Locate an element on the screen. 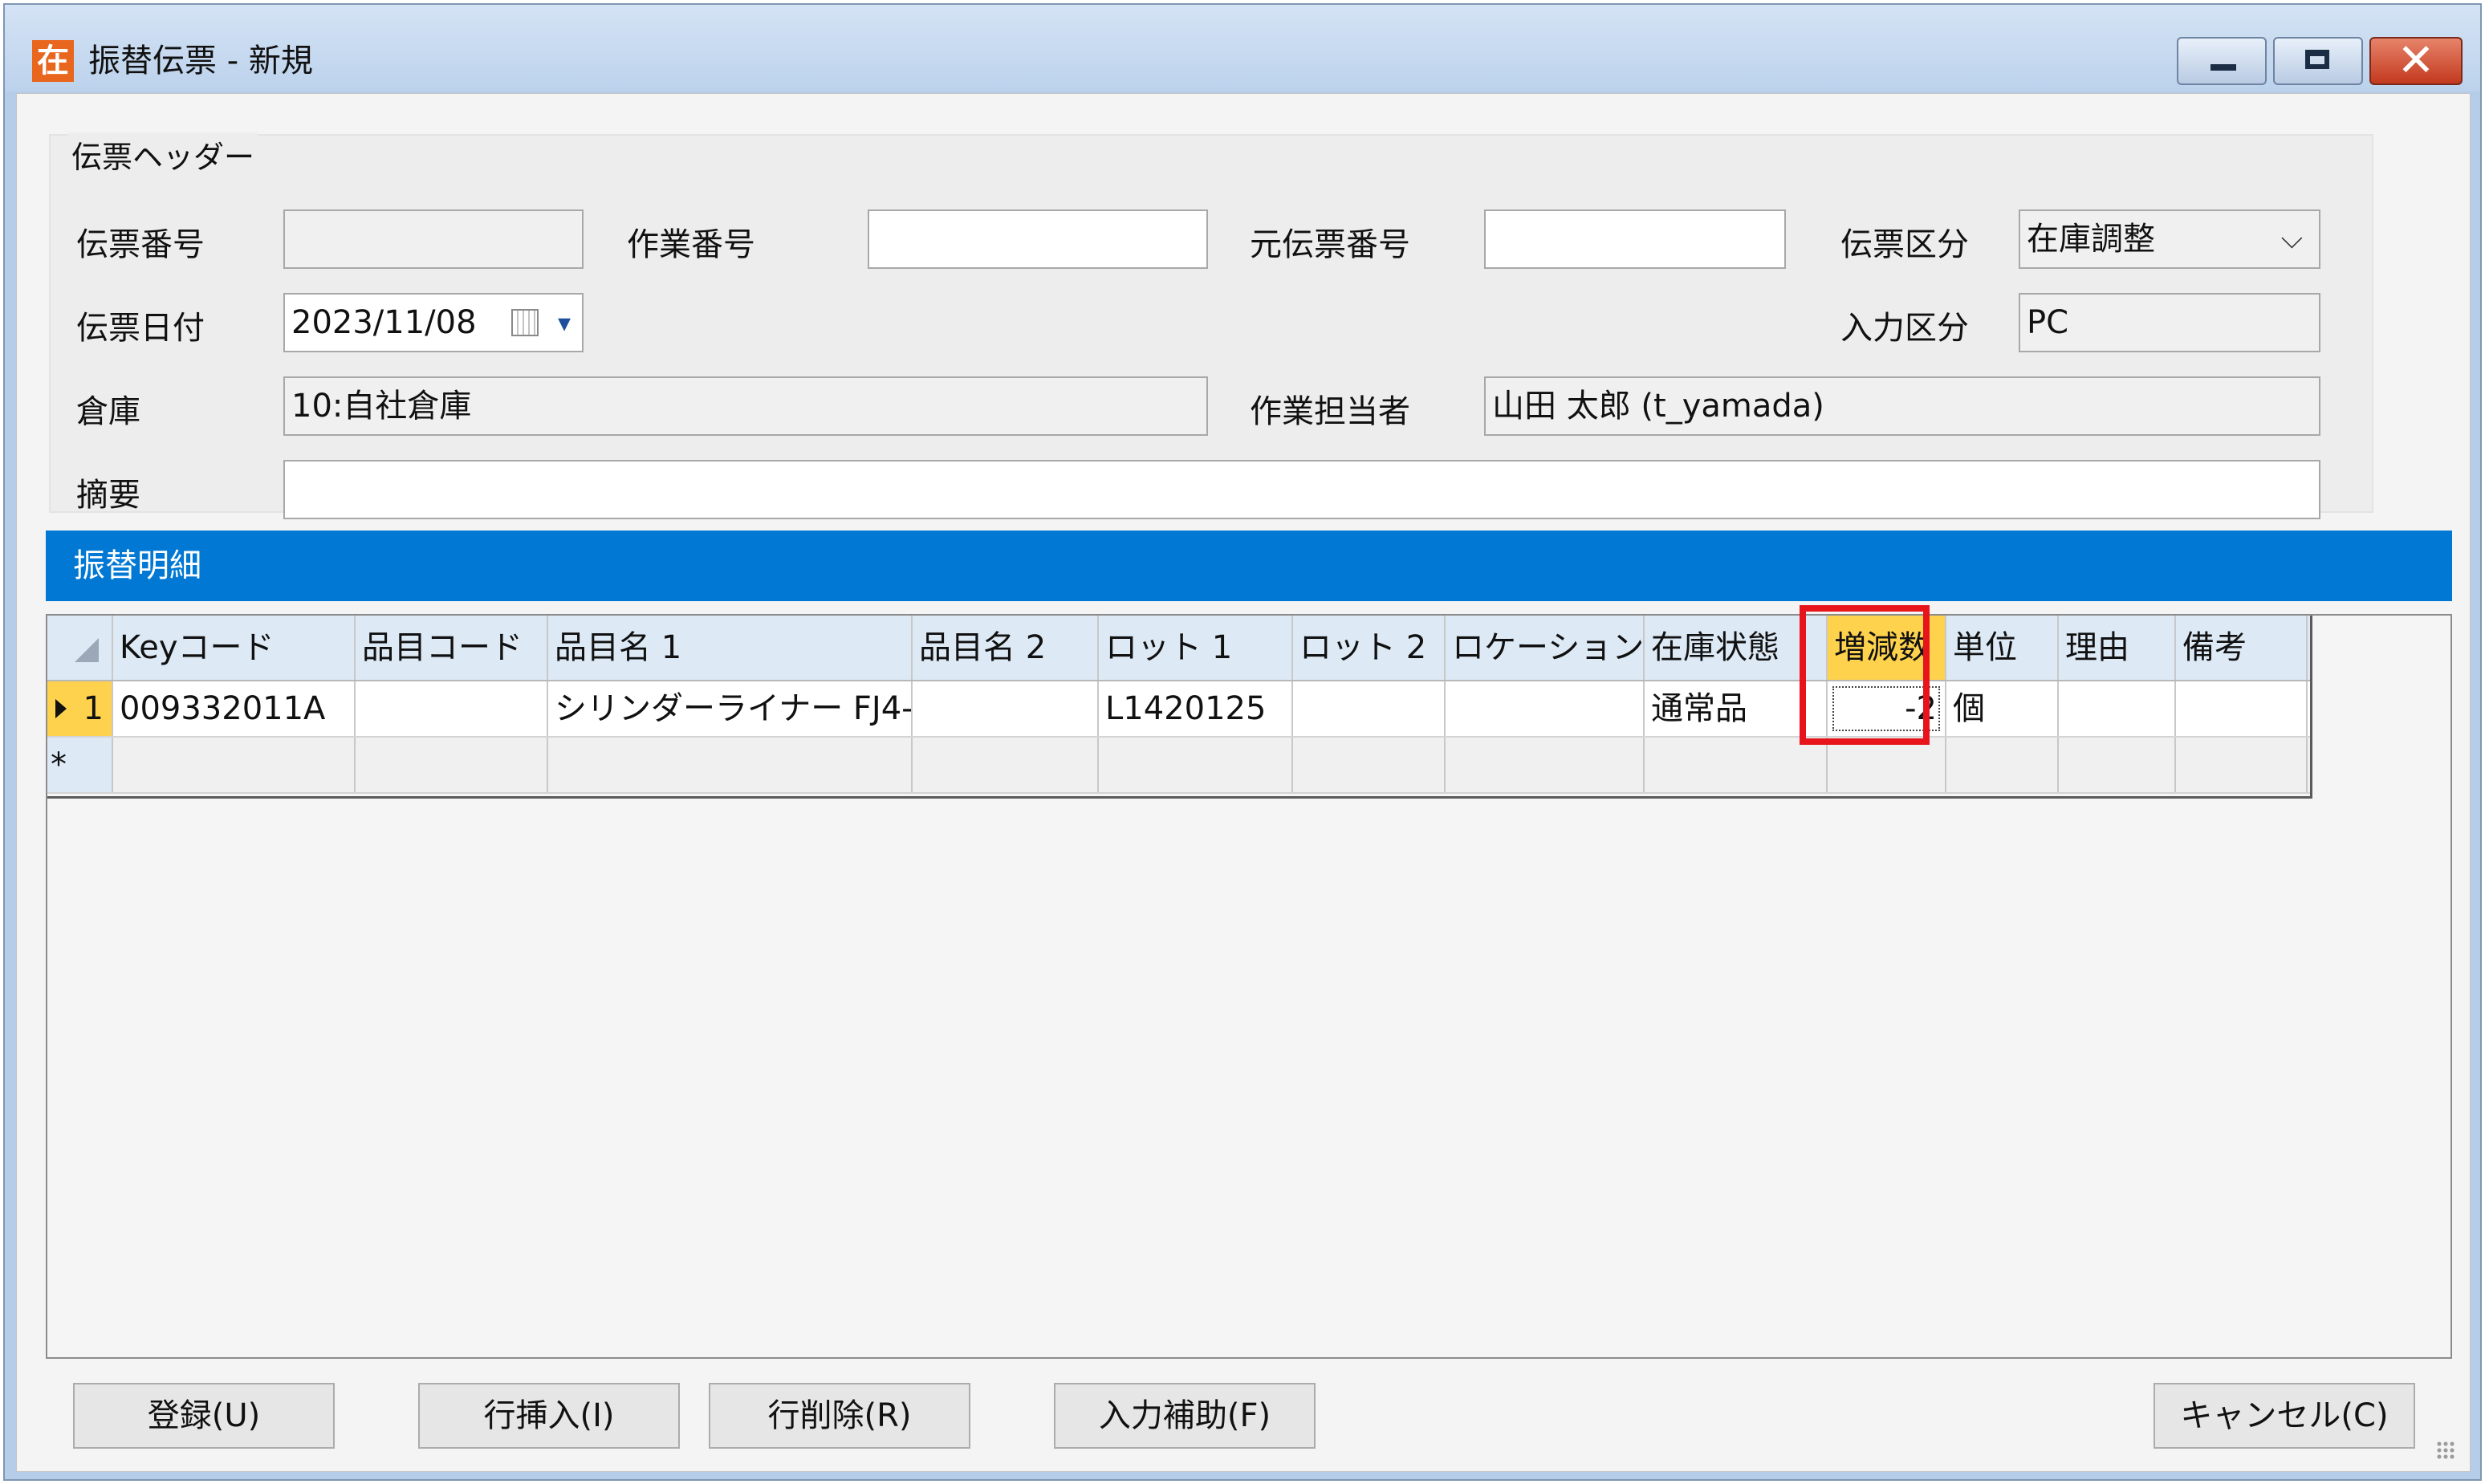  cell-notes is located at coordinates (2242, 708).